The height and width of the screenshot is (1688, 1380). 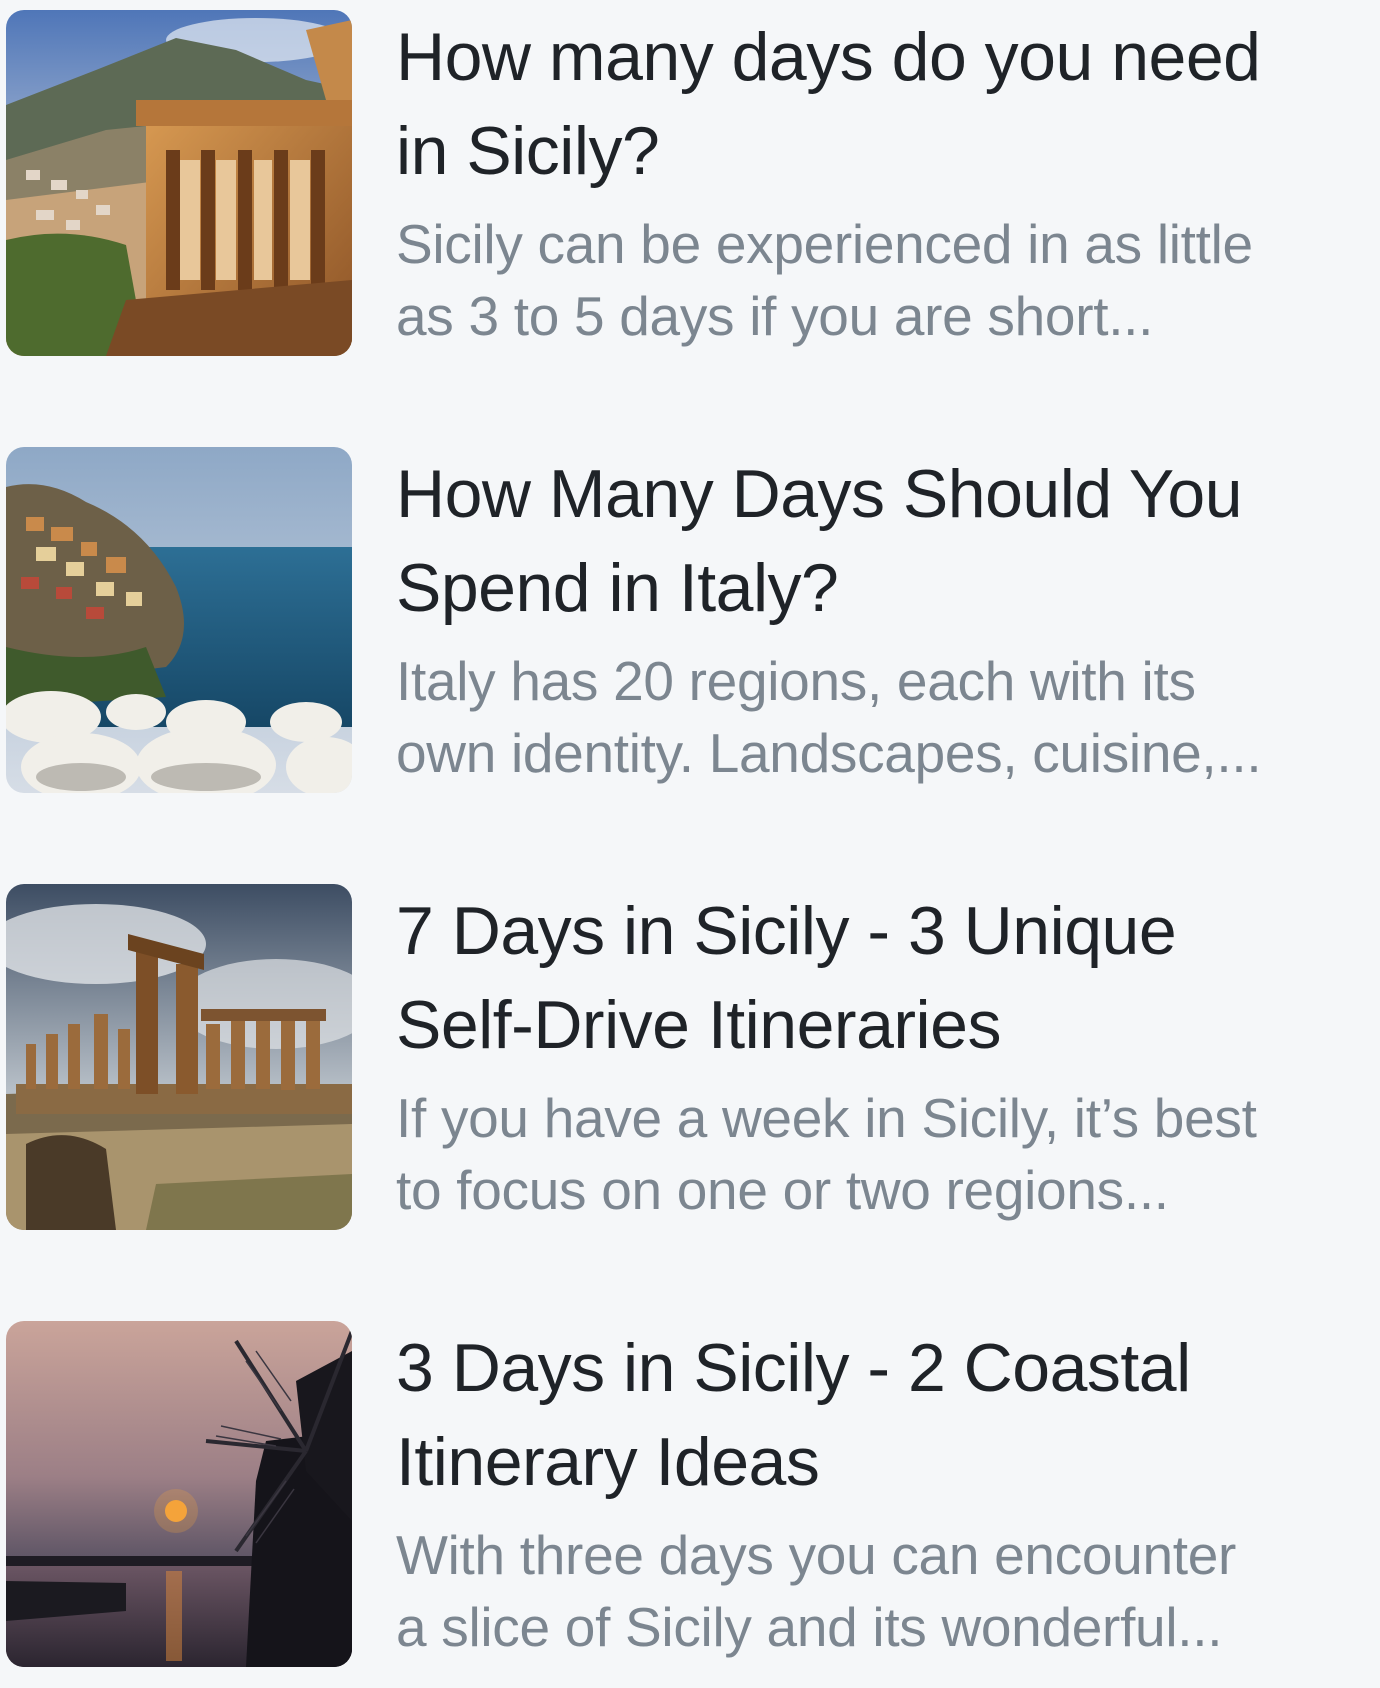 What do you see at coordinates (888, 541) in the screenshot?
I see `article-title-2: How Many Days Should You Spend in Italy?` at bounding box center [888, 541].